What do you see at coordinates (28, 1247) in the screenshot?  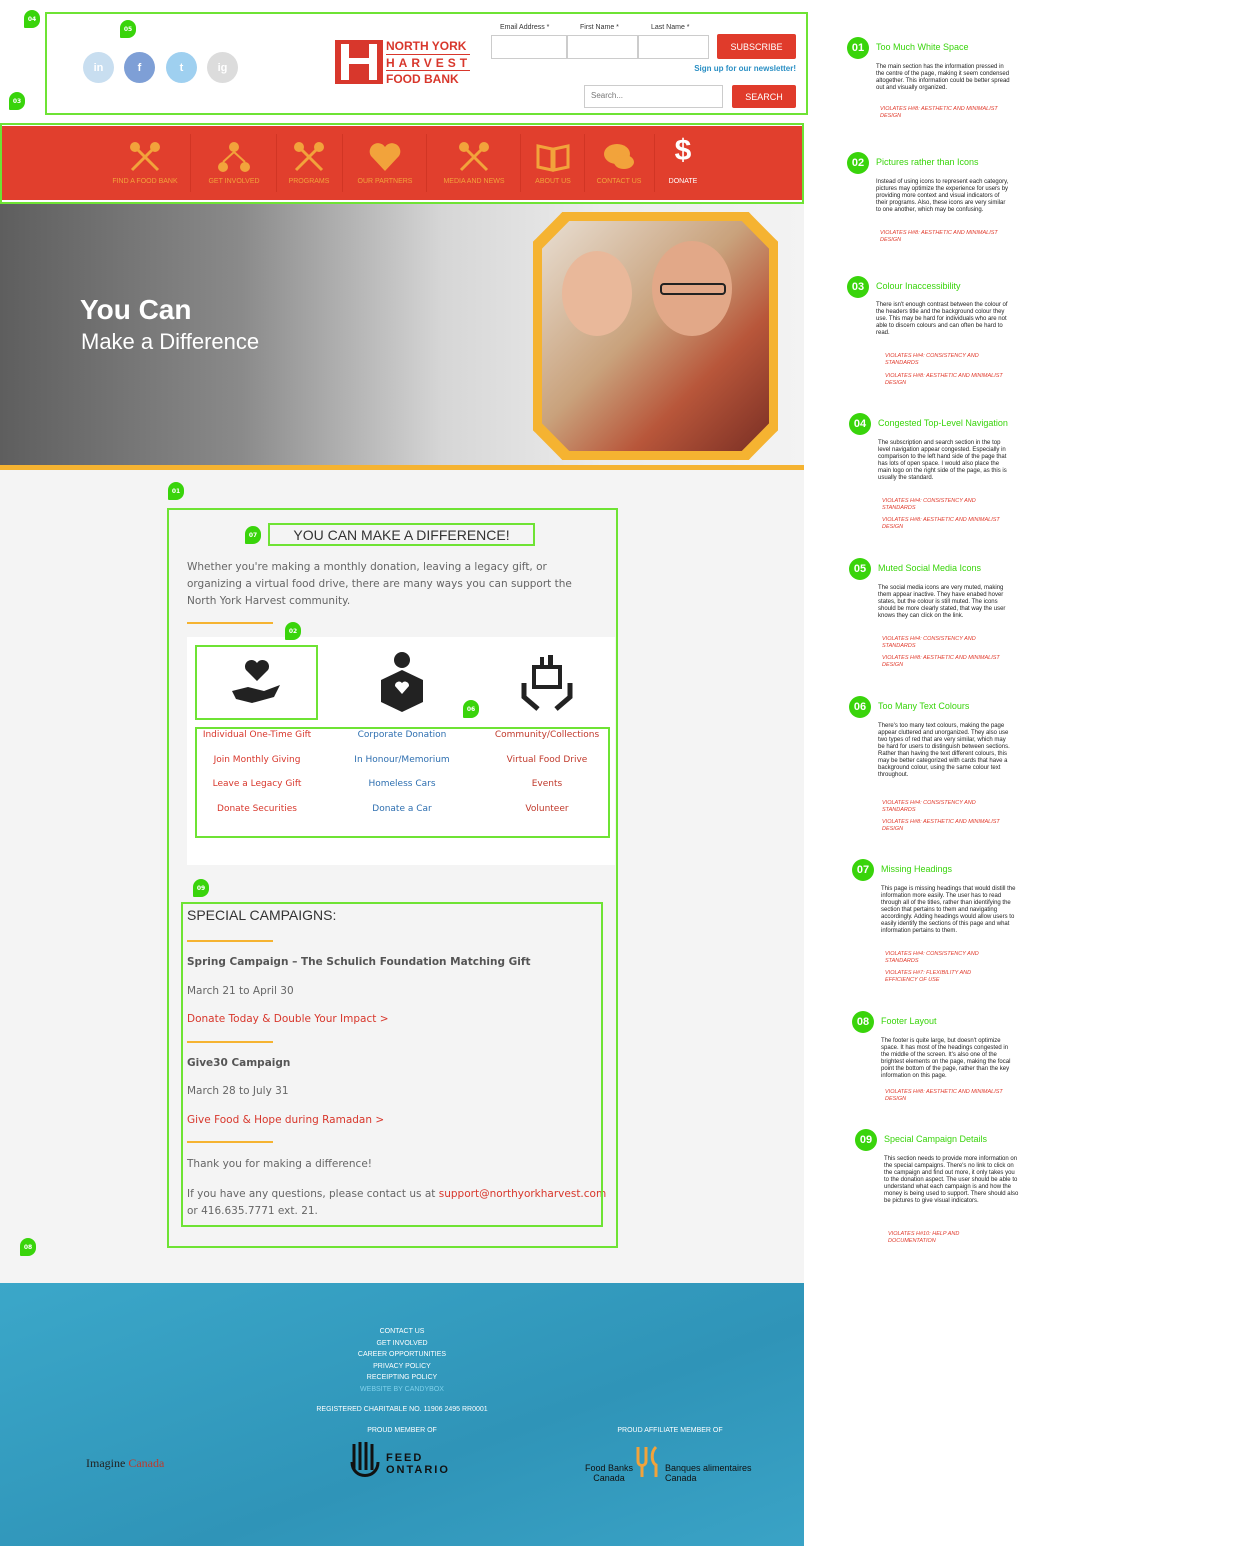 I see `pin-08: 08` at bounding box center [28, 1247].